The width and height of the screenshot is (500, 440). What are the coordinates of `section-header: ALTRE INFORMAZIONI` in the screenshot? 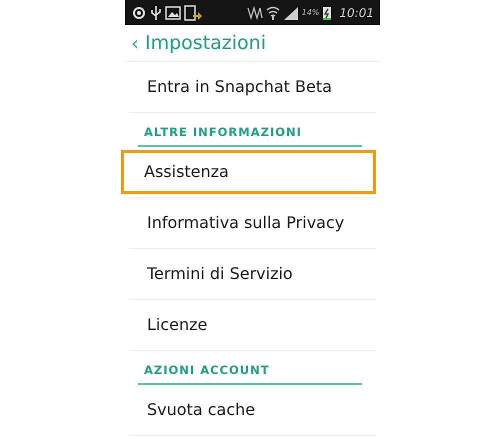 It's located at (250, 130).